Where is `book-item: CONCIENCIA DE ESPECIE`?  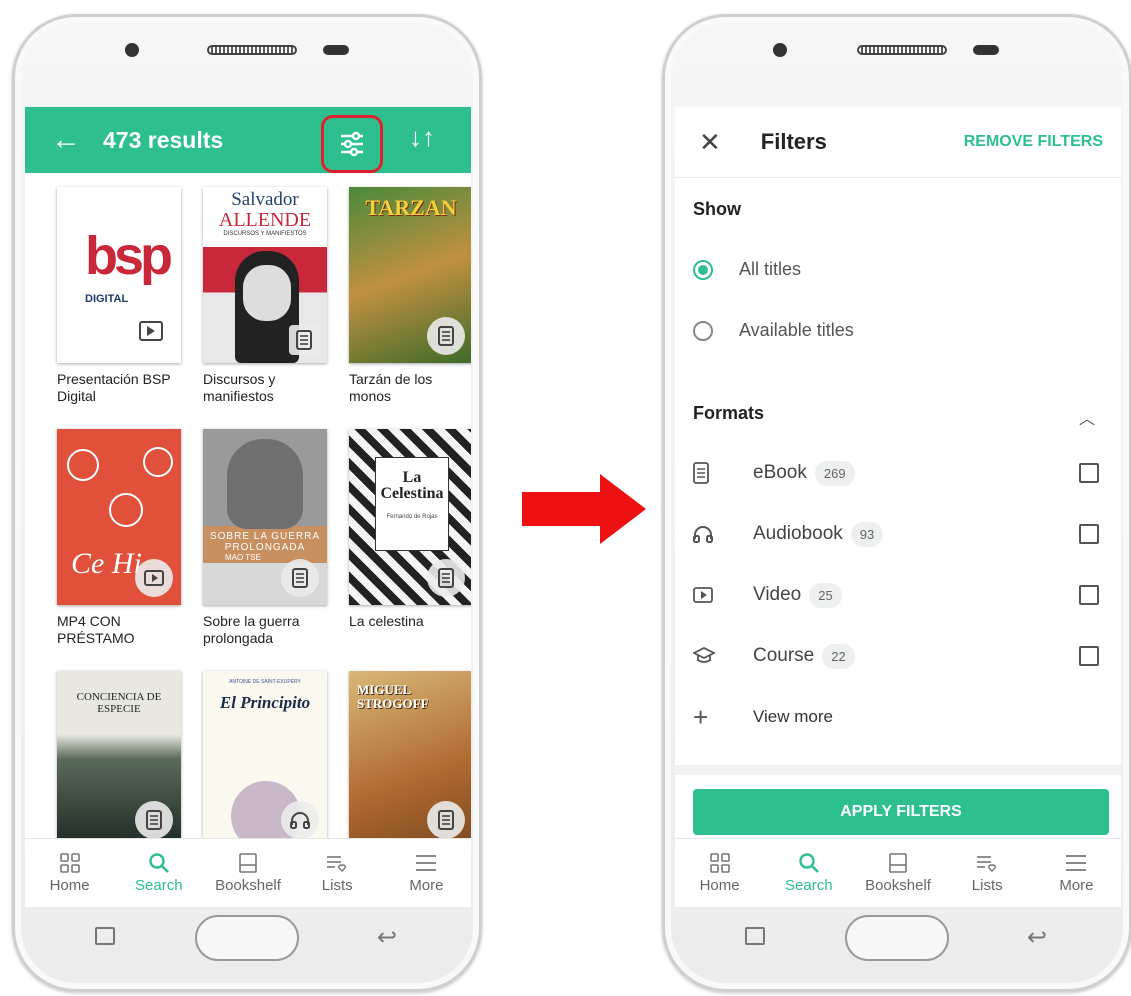
book-item: CONCIENCIA DE ESPECIE is located at coordinates (119, 763).